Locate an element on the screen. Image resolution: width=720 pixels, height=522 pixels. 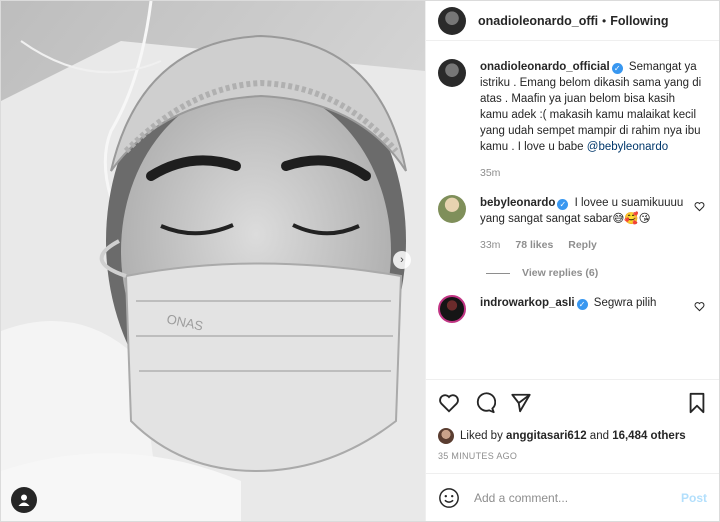
commenter-username: bebyleonardo is located at coordinates (517, 203).